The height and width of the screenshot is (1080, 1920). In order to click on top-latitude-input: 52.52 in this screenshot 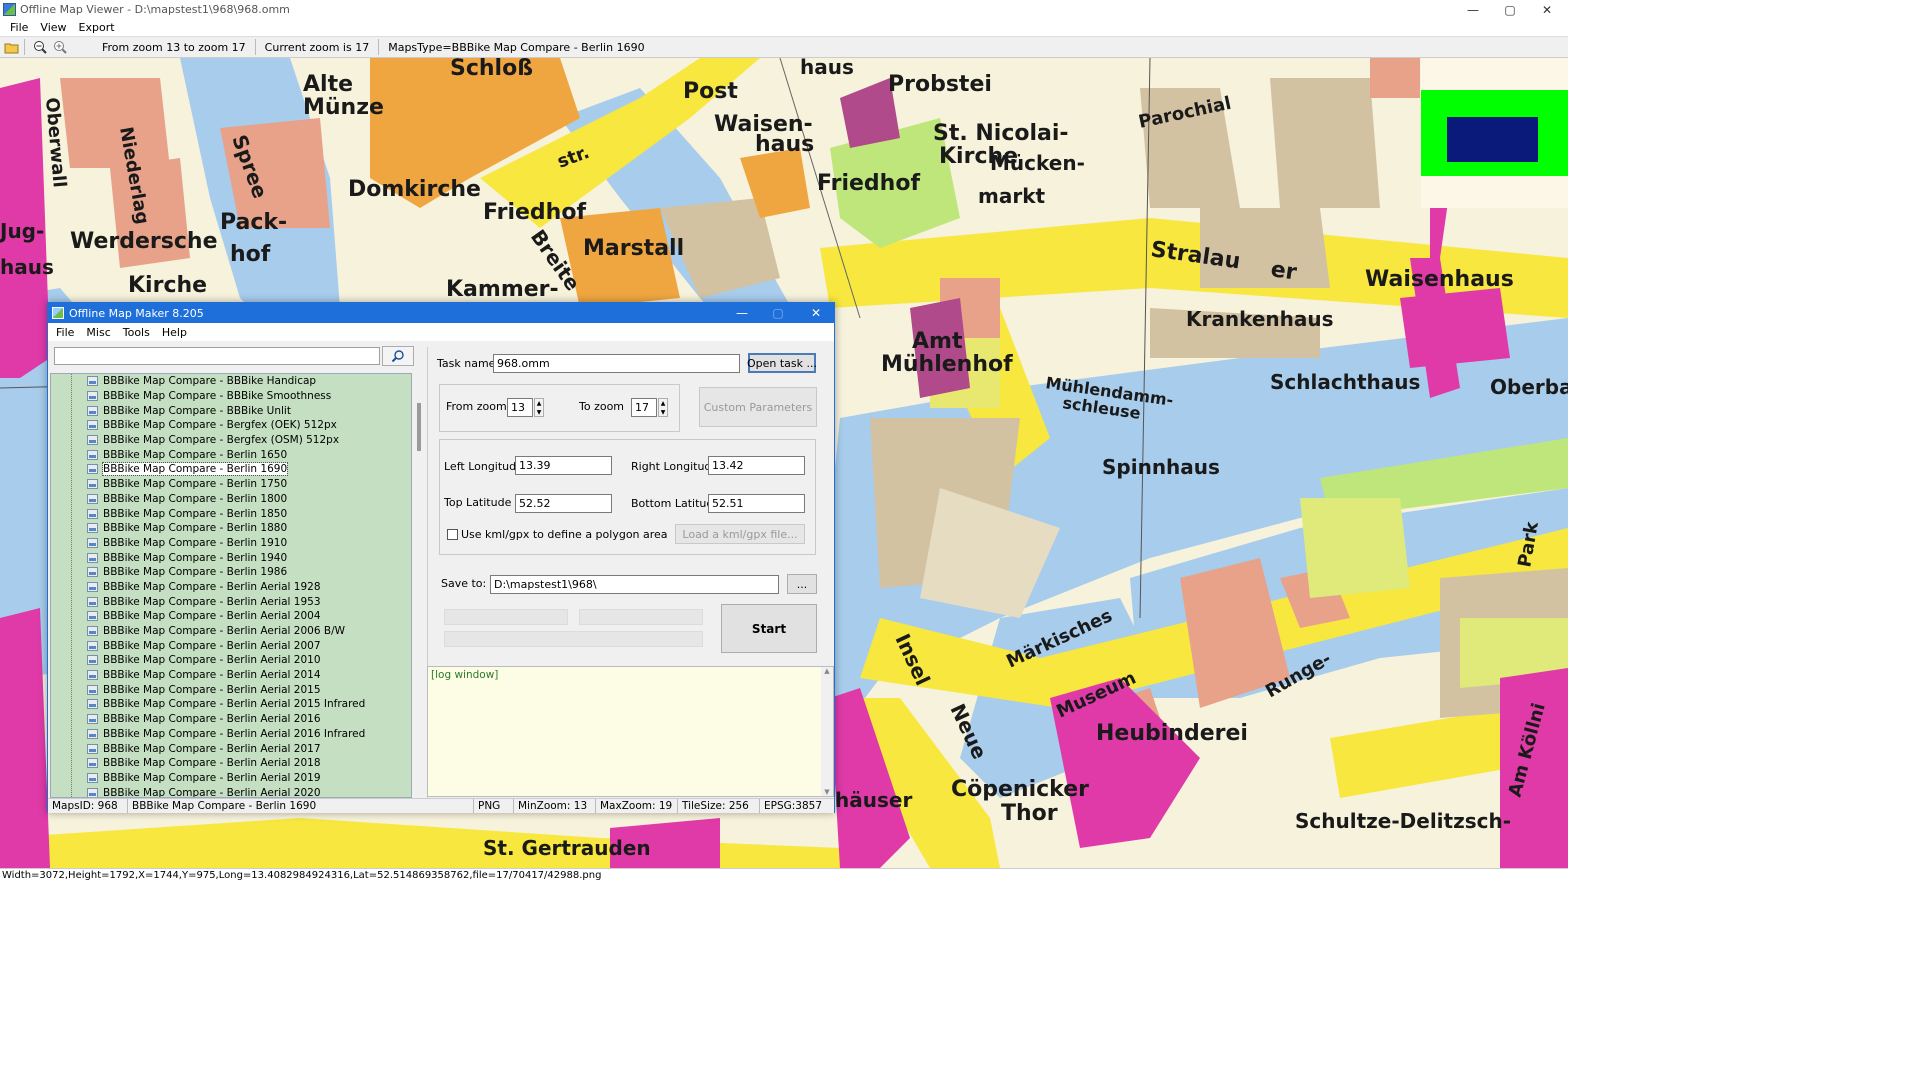, I will do `click(563, 503)`.